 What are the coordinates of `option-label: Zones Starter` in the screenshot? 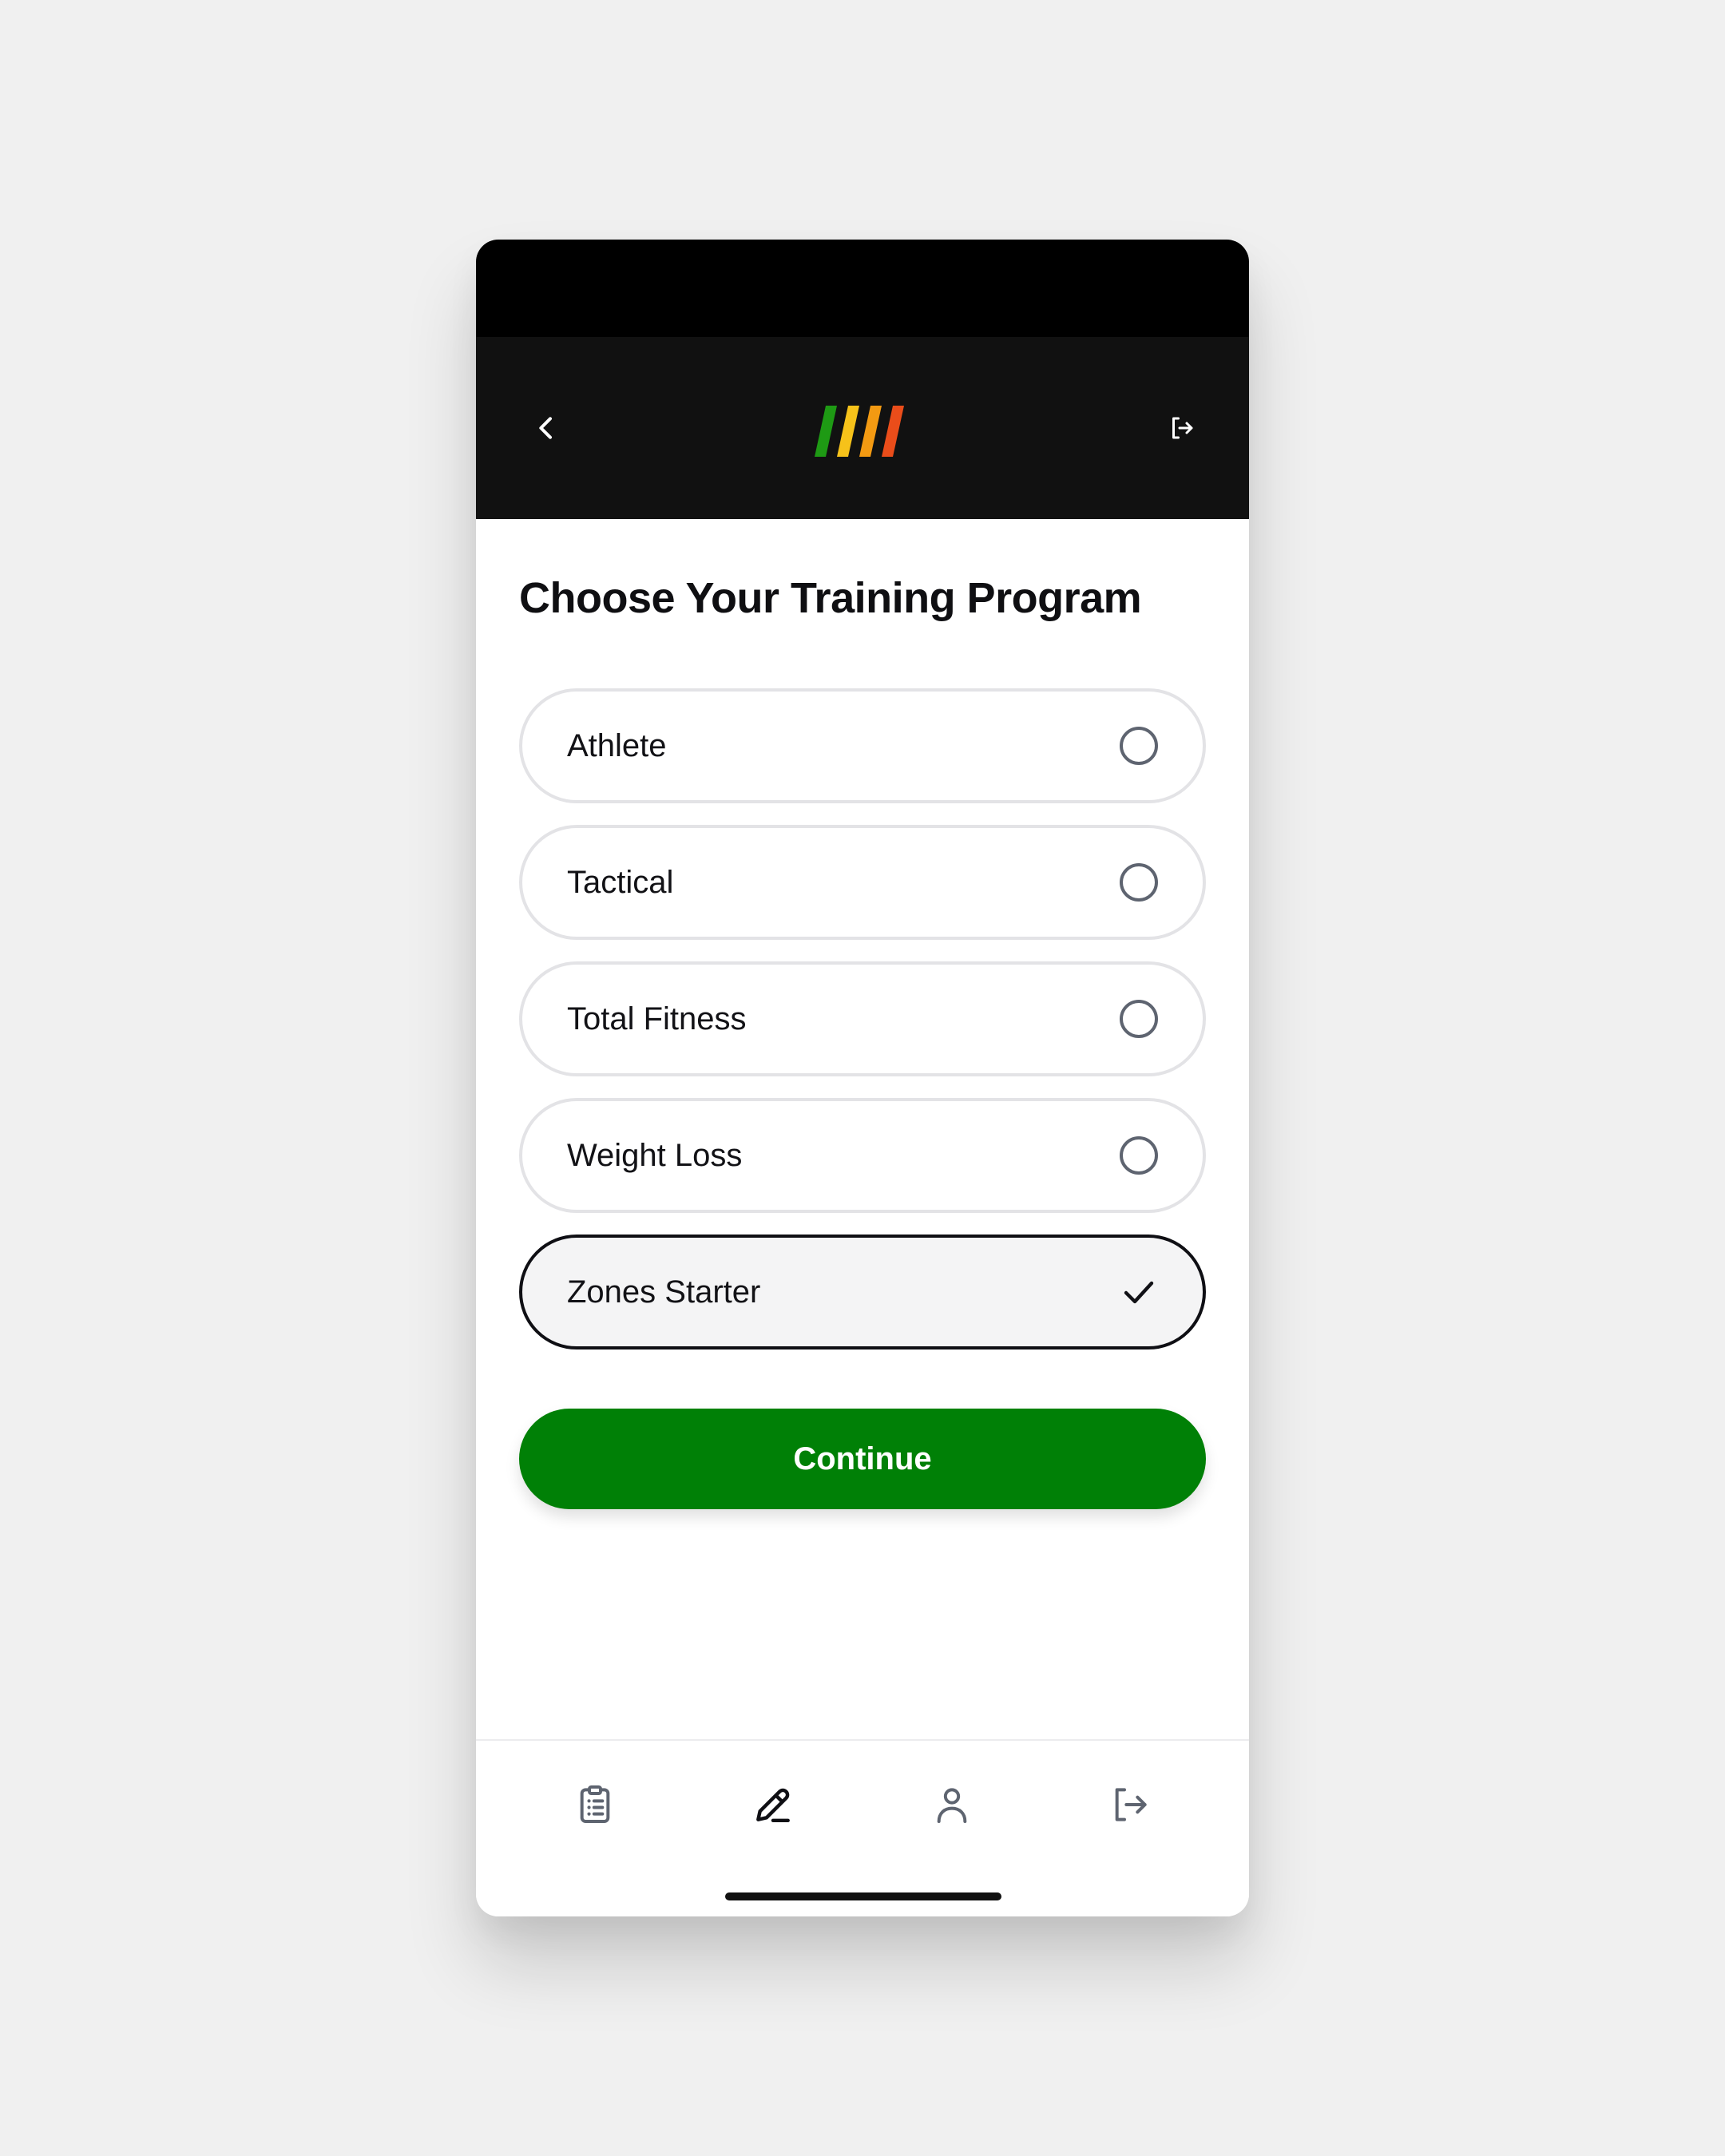 It's located at (664, 1292).